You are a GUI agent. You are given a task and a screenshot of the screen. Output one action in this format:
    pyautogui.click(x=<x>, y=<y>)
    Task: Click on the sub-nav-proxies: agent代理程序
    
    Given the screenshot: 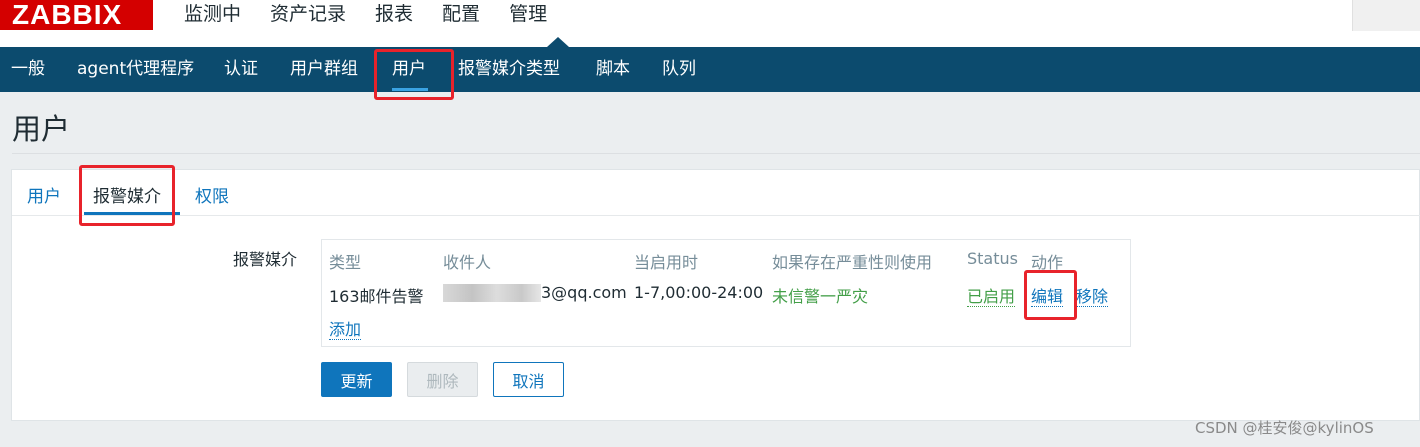 What is the action you would take?
    pyautogui.click(x=135, y=69)
    